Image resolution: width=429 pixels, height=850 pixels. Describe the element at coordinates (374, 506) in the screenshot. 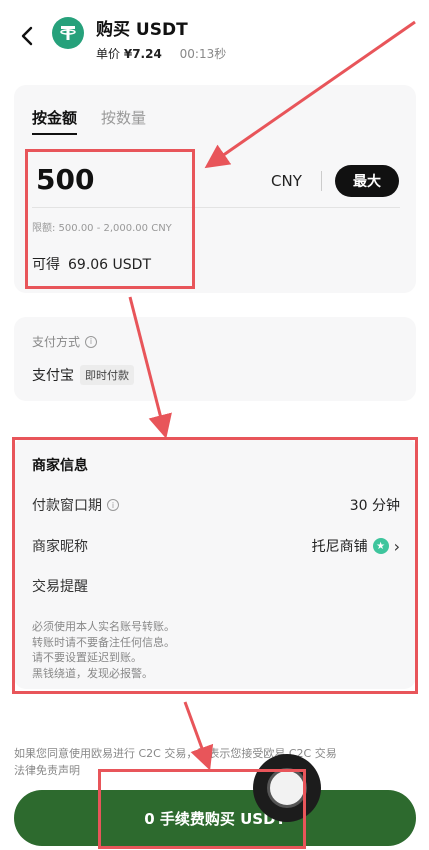

I see `payment-window-value: 30 分钟` at that location.